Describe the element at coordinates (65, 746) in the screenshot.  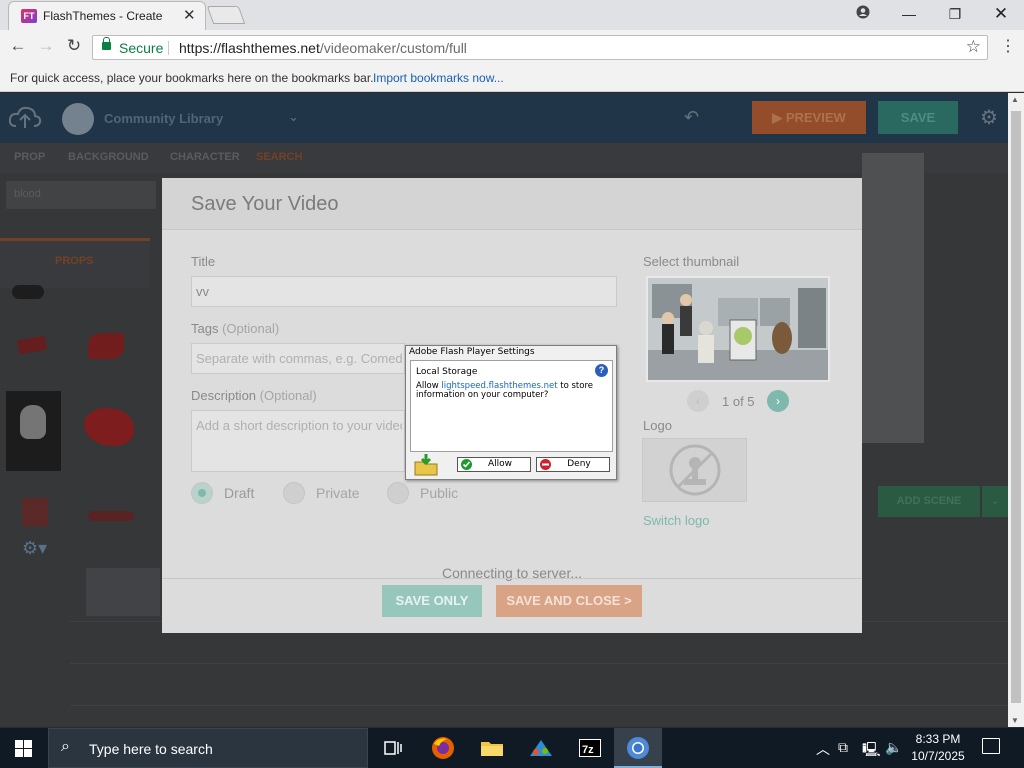
I see `search-icon: ⌕` at that location.